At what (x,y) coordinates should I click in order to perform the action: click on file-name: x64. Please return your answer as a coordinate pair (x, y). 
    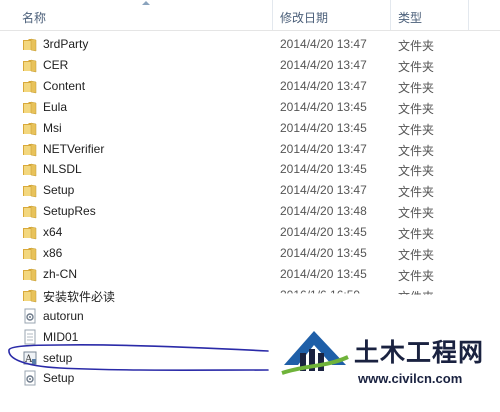
    Looking at the image, I should click on (53, 232).